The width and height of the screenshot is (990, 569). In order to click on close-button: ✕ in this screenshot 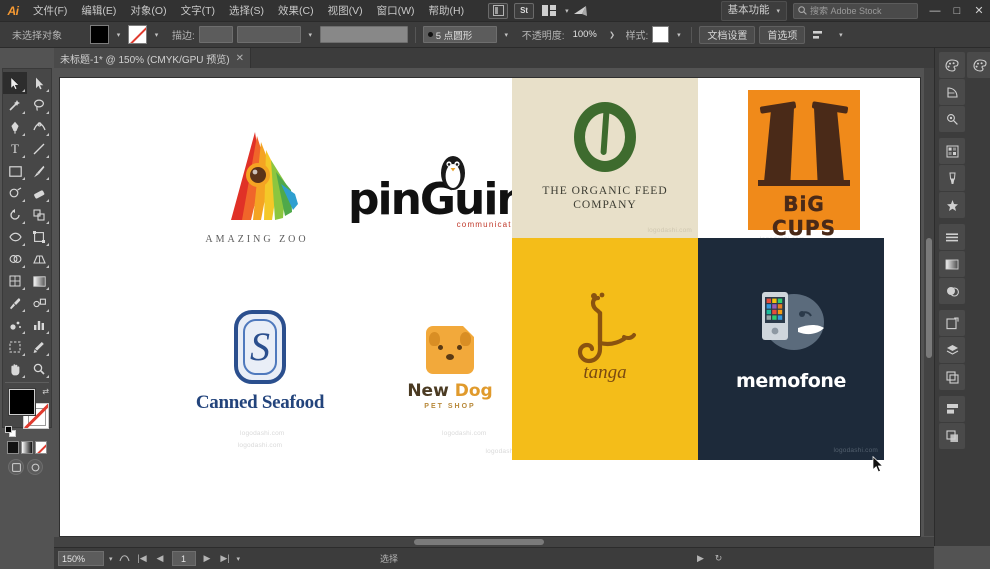, I will do `click(979, 11)`.